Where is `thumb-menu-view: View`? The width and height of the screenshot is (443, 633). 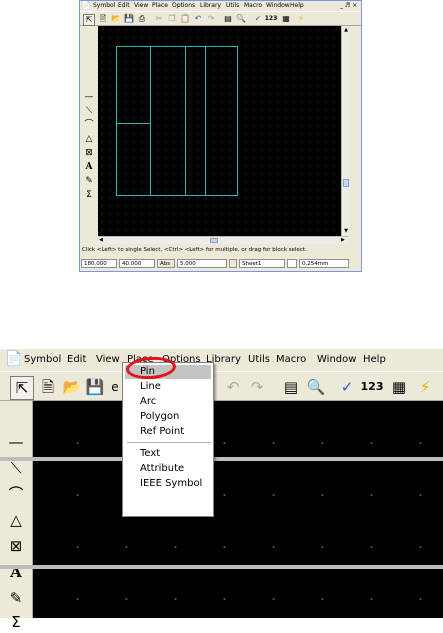
thumb-menu-view: View is located at coordinates (141, 5).